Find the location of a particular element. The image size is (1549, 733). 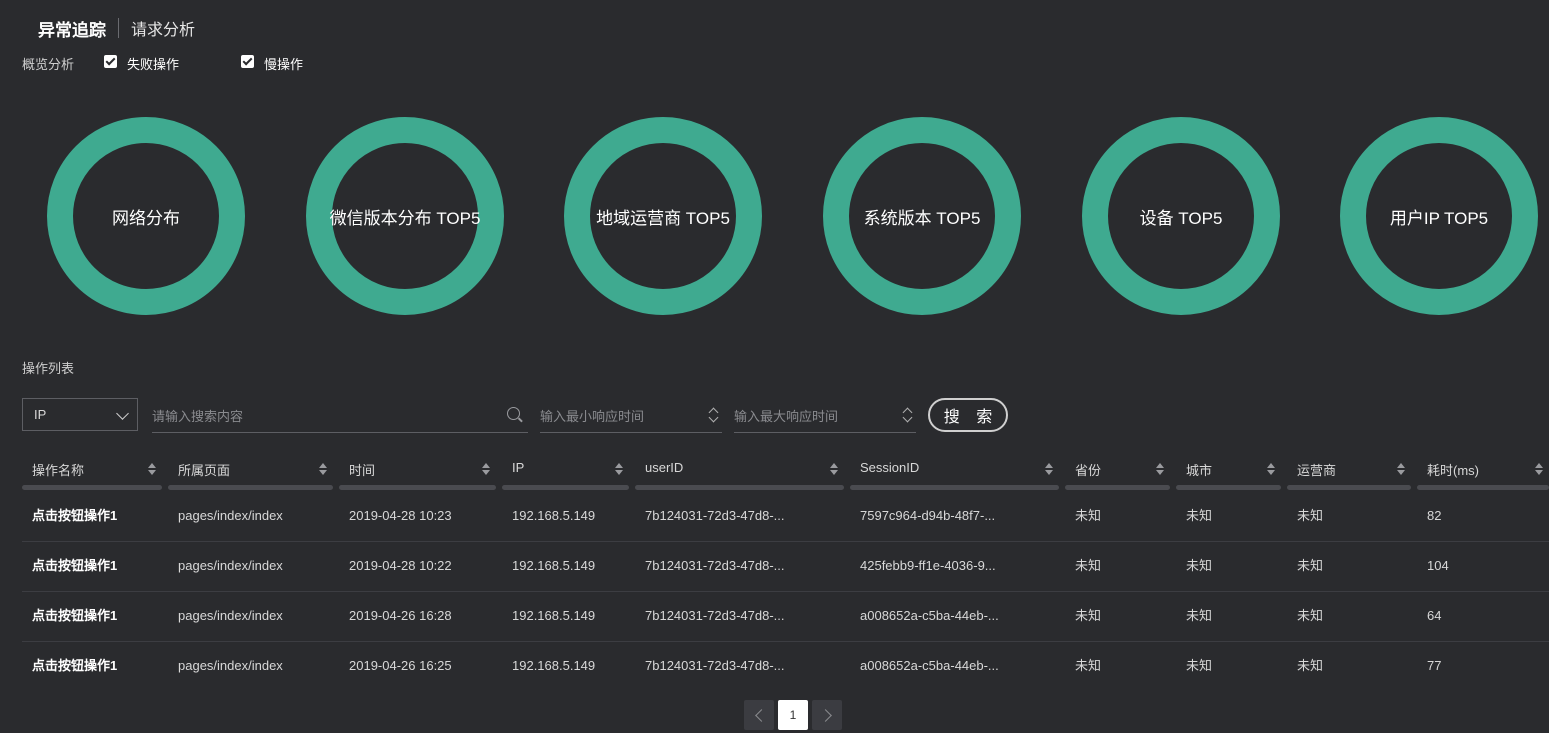

search-placeholder: 请输入搜索内容 is located at coordinates (198, 416).